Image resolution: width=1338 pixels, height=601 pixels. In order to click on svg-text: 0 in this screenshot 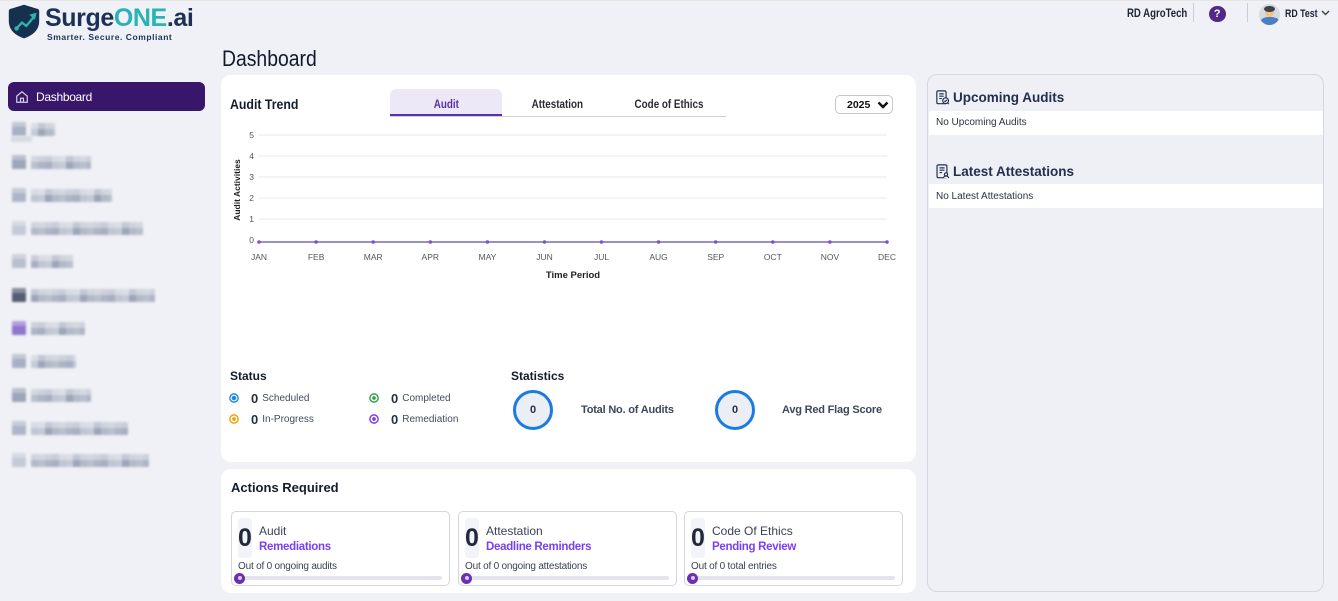, I will do `click(251, 240)`.